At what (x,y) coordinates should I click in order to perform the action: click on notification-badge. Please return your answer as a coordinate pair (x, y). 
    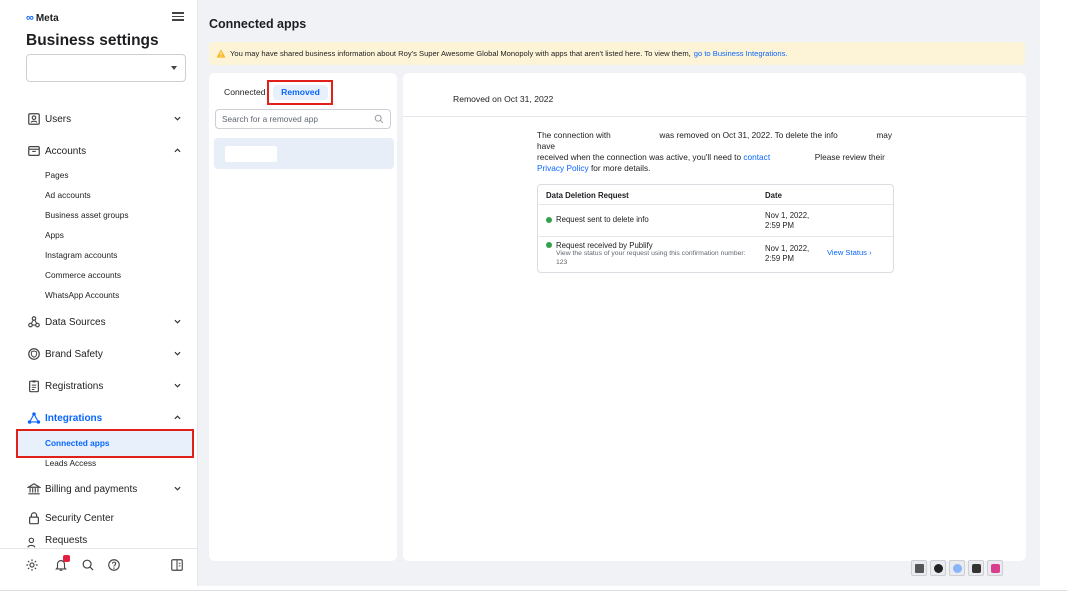
    Looking at the image, I should click on (66, 558).